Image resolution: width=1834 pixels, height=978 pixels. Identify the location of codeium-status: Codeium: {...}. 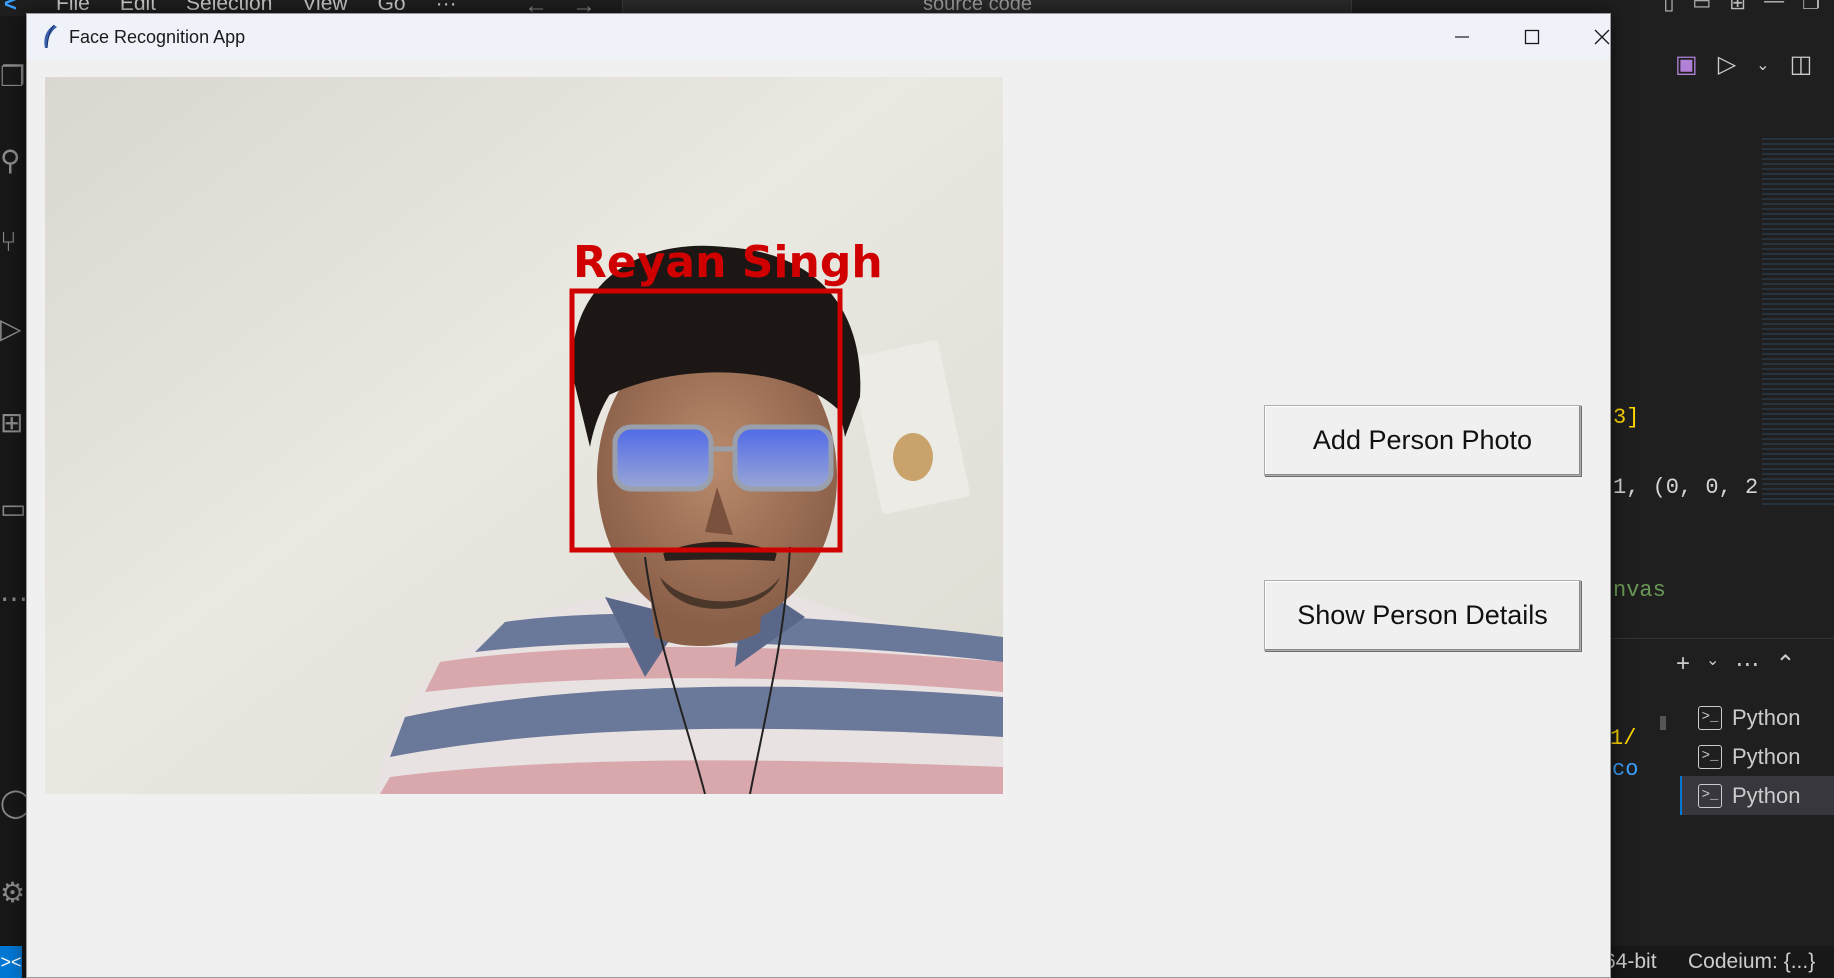
(1751, 962).